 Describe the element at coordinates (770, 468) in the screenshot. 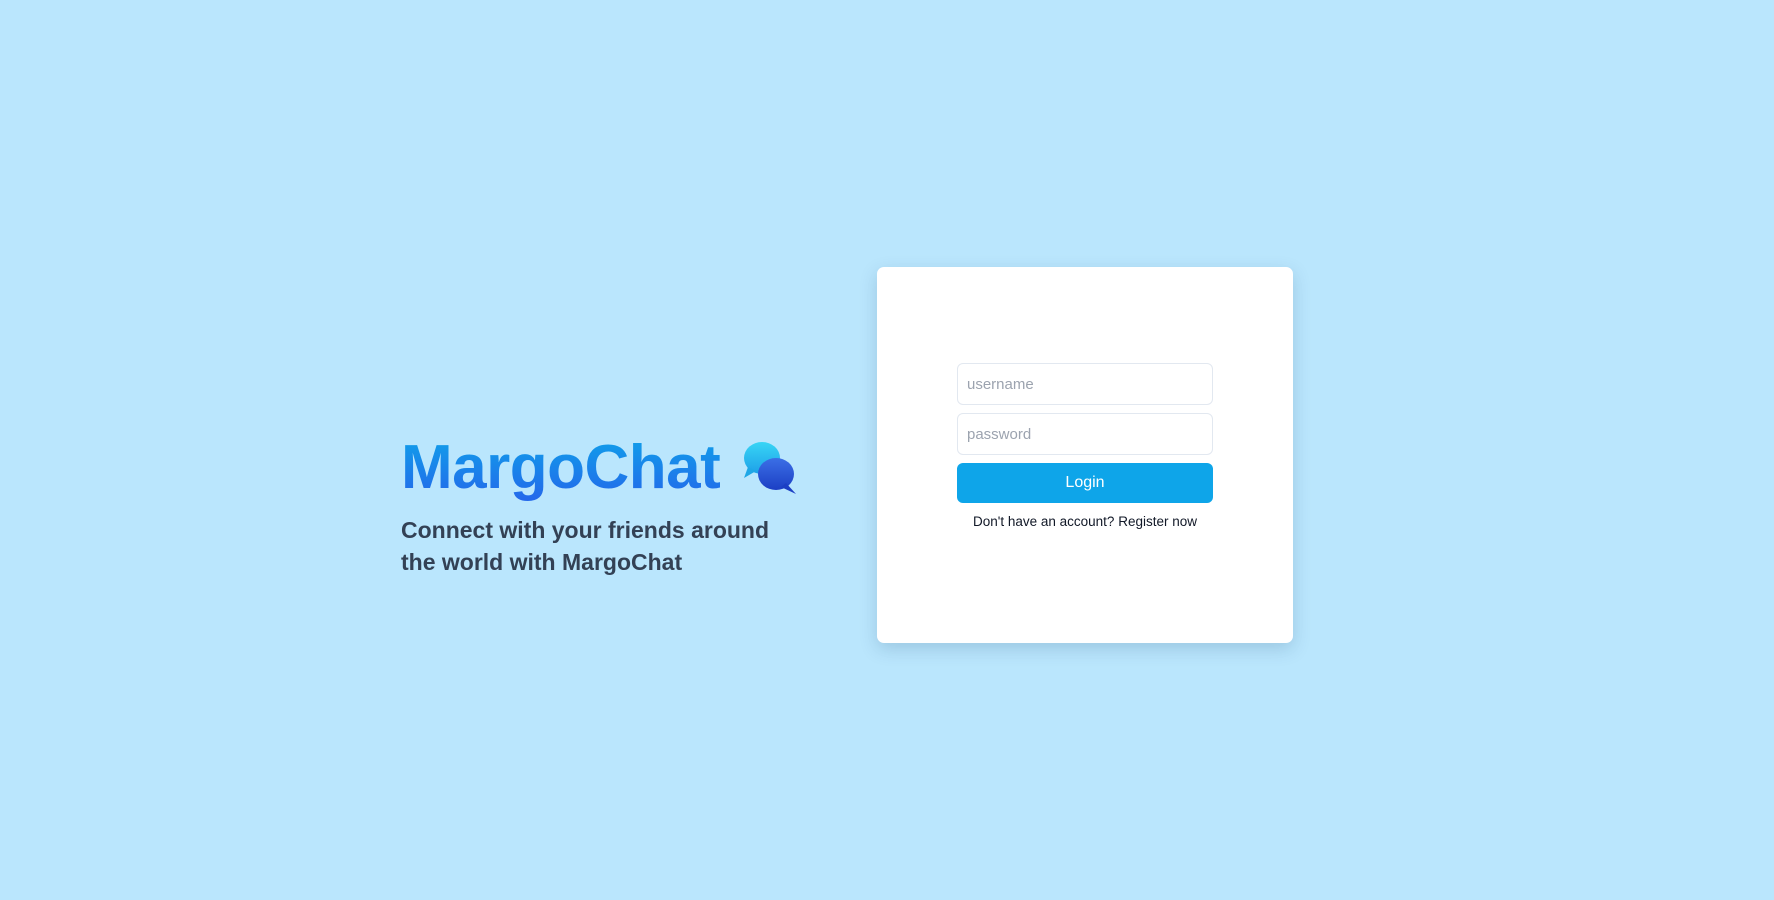

I see `chat-bubbles-icon` at that location.